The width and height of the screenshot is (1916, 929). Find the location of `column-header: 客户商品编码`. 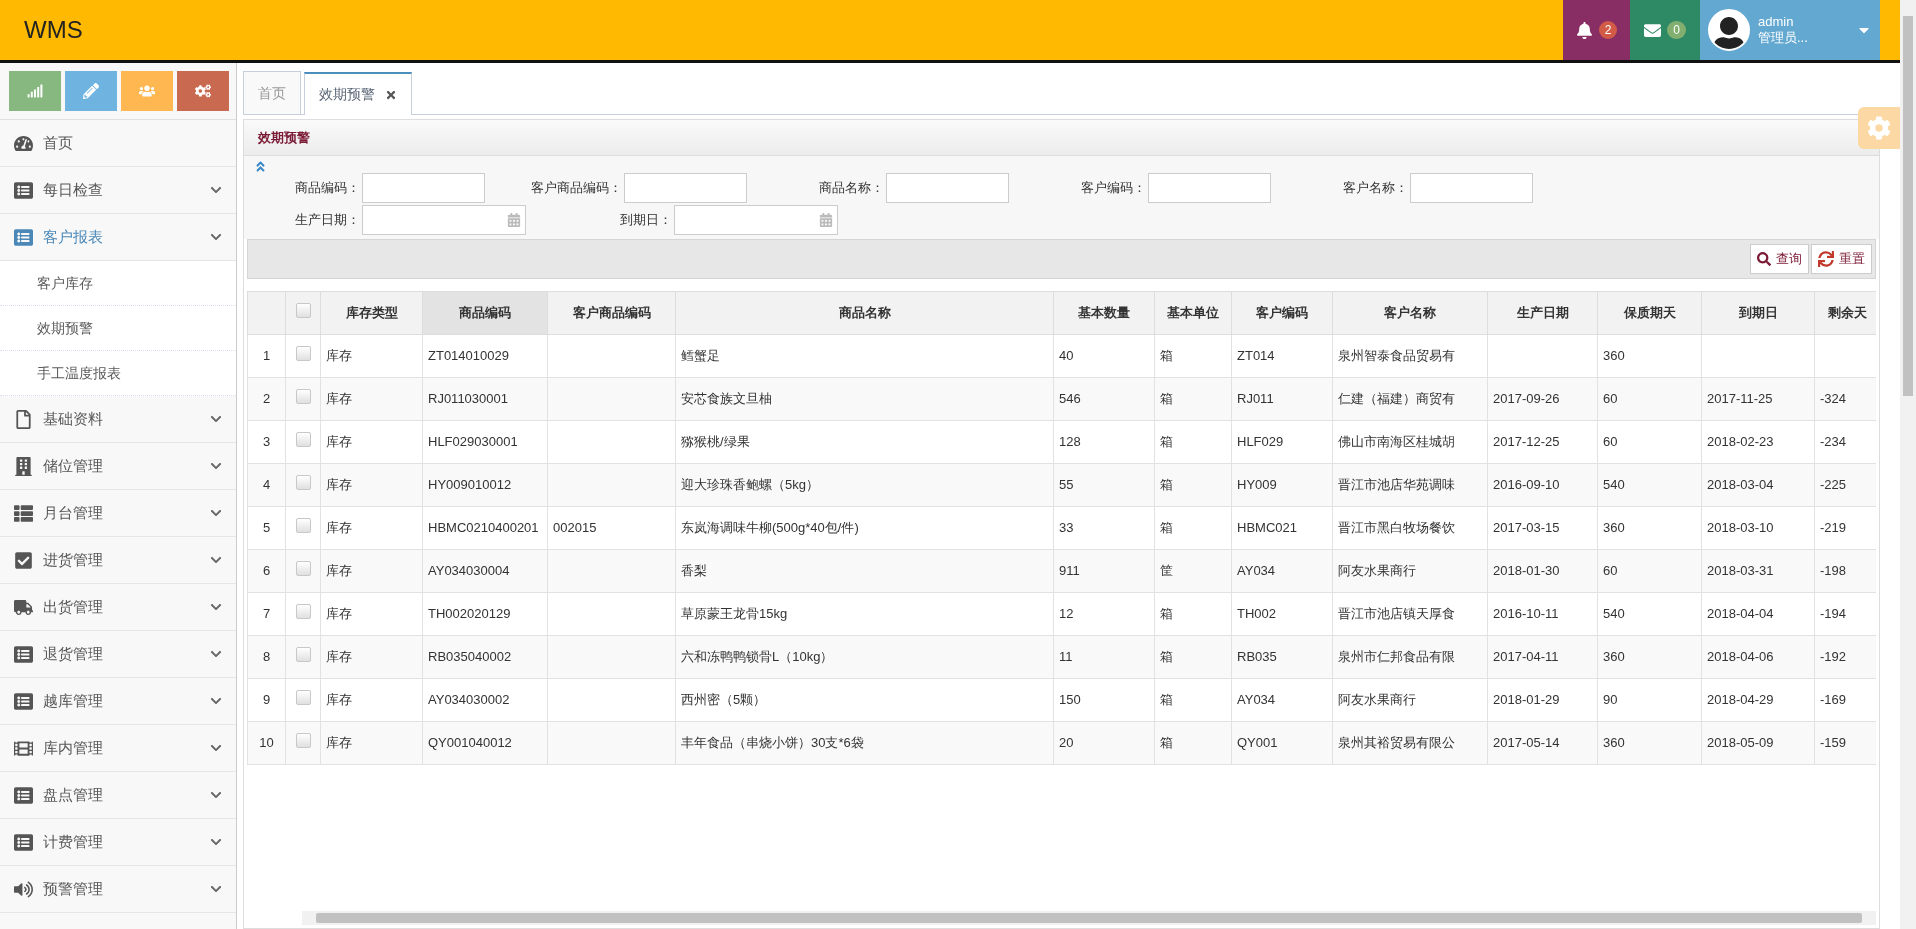

column-header: 客户商品编码 is located at coordinates (611, 313).